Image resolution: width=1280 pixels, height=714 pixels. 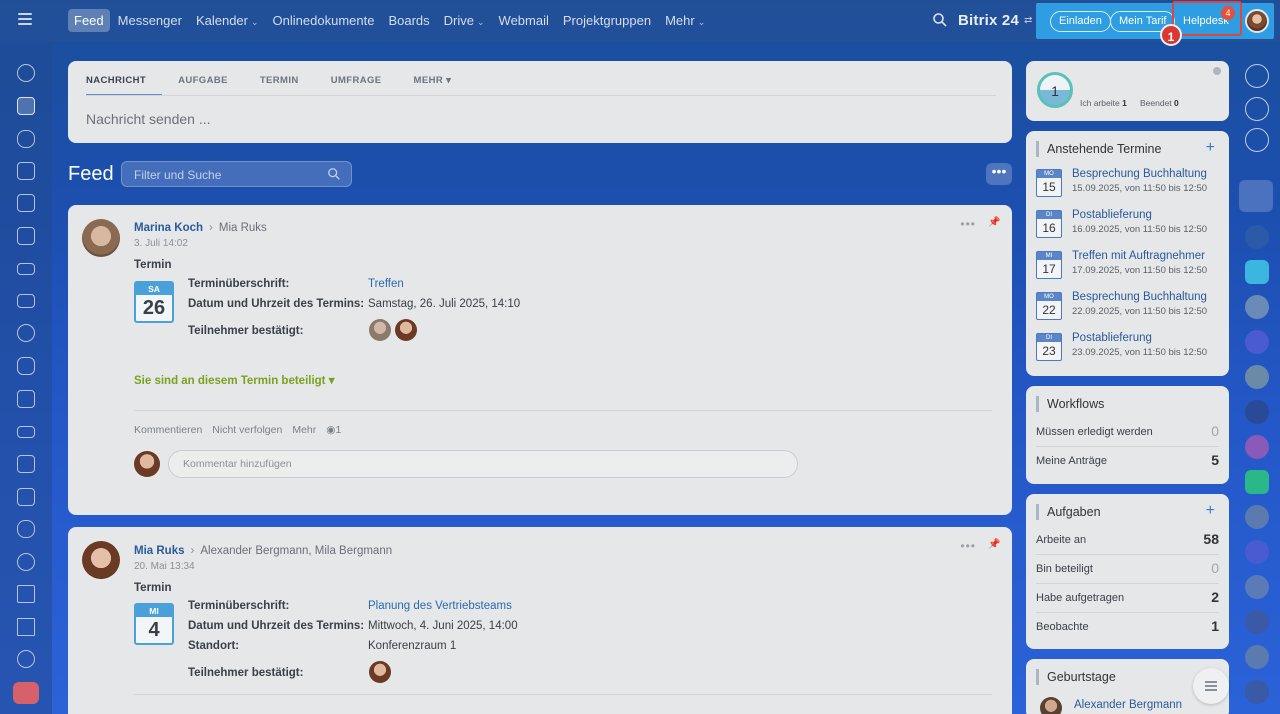 What do you see at coordinates (1055, 90) in the screenshot?
I see `work-counter: 1` at bounding box center [1055, 90].